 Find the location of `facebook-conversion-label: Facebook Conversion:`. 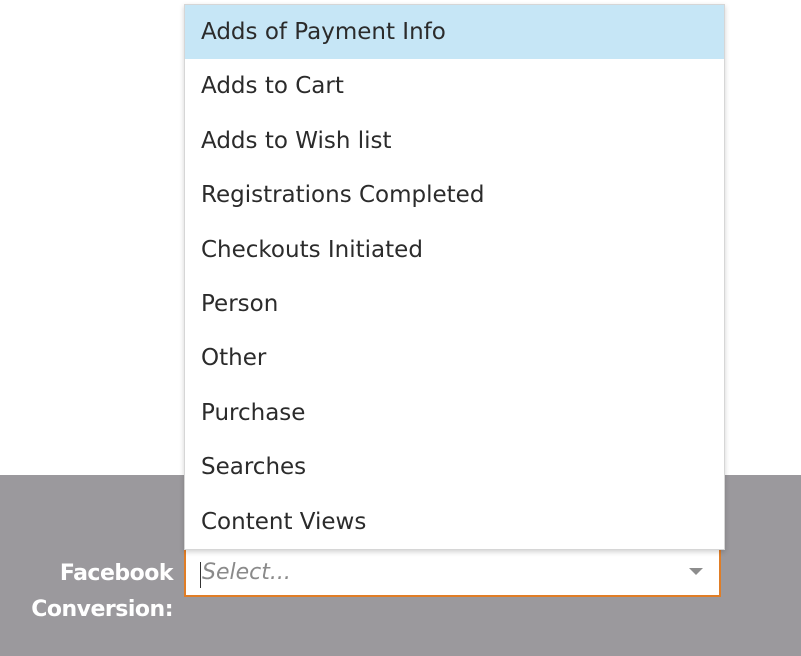

facebook-conversion-label: Facebook Conversion: is located at coordinates (86, 592).